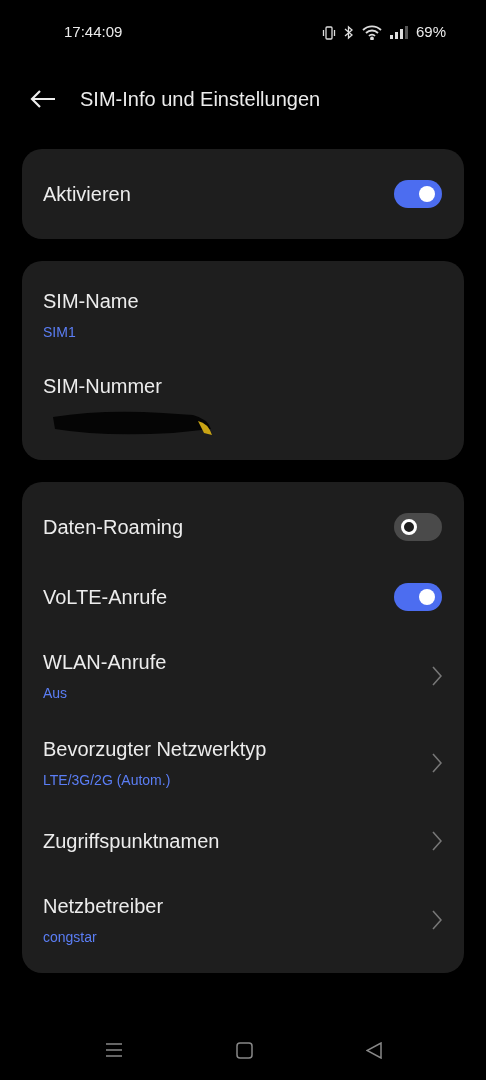  Describe the element at coordinates (328, 32) in the screenshot. I see `vibrate-icon` at that location.